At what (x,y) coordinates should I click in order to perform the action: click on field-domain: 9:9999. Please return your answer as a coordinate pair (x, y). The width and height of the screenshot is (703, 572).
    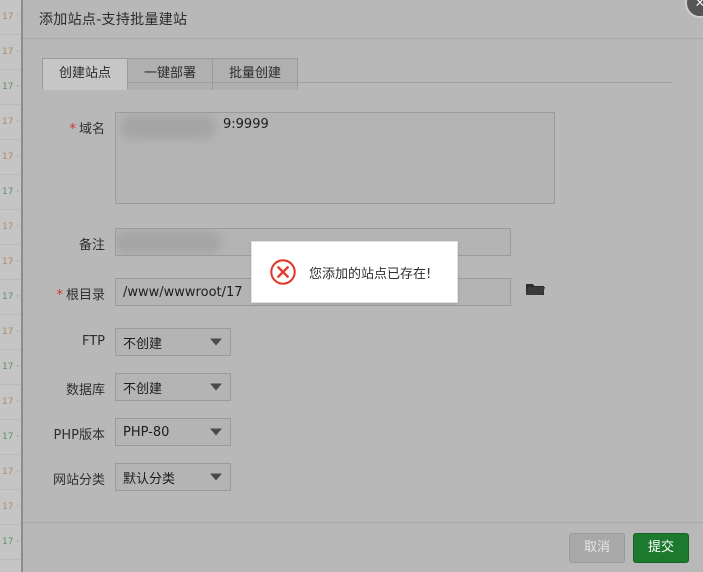
    Looking at the image, I should click on (335, 158).